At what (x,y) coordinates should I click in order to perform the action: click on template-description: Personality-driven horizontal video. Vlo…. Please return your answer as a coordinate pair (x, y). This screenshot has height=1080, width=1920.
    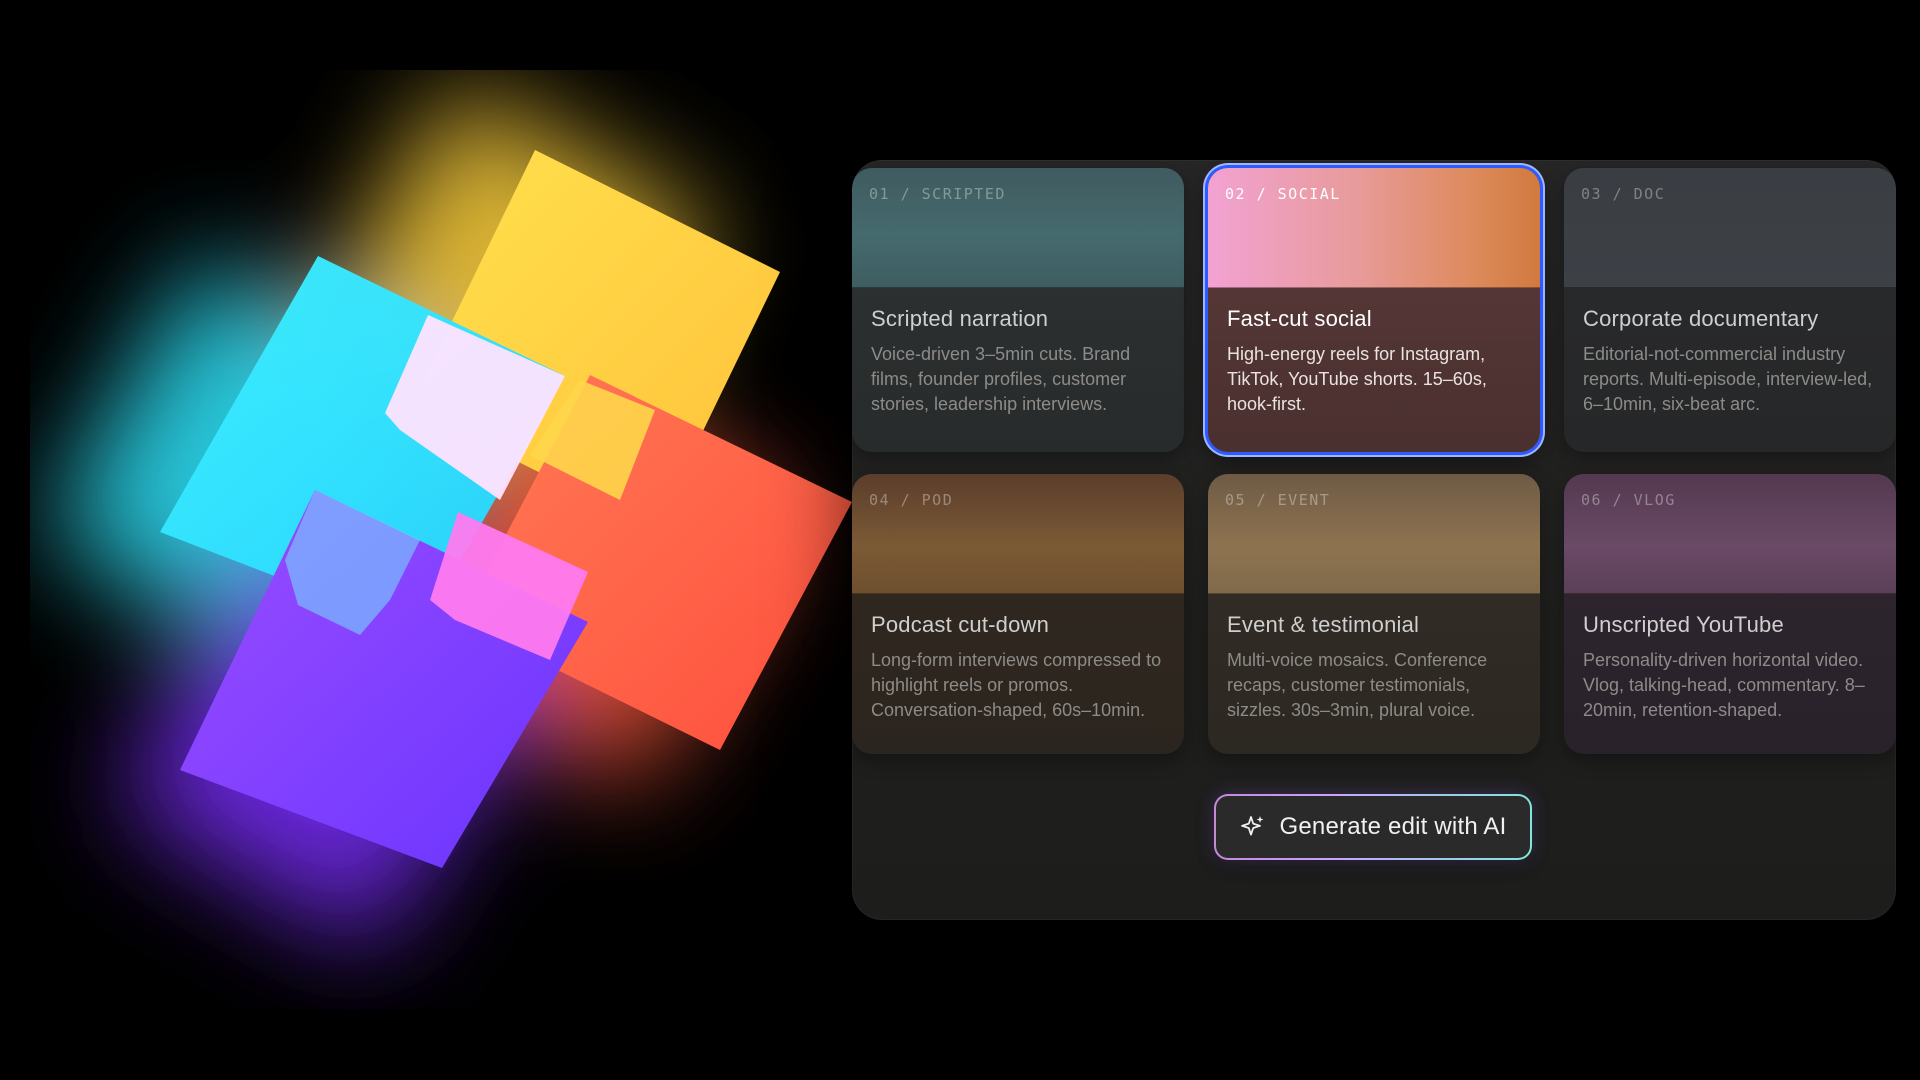
    Looking at the image, I should click on (1724, 685).